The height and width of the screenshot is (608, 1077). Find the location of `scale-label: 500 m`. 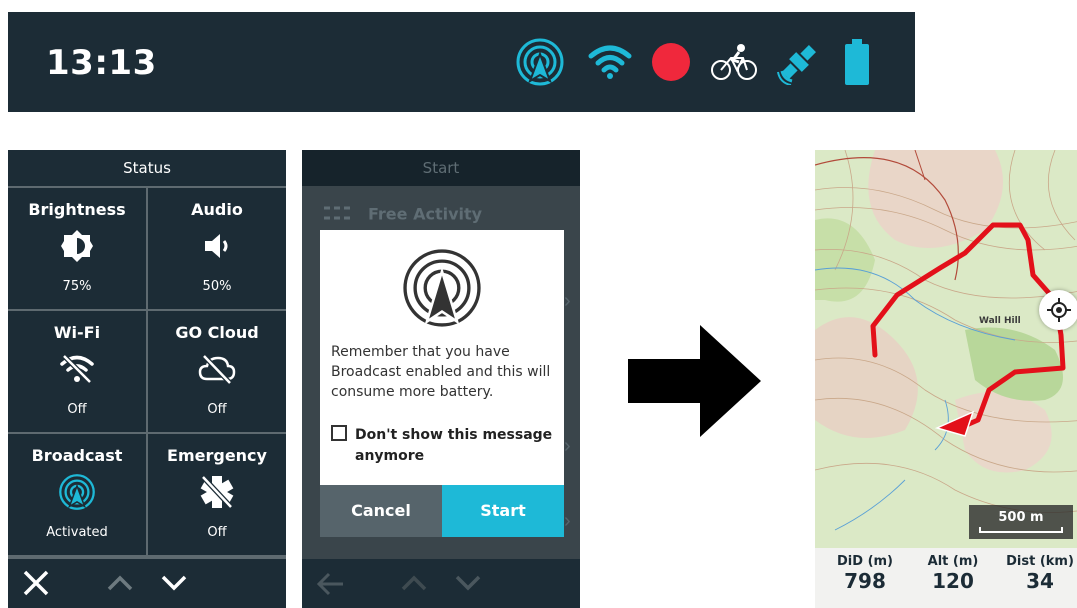

scale-label: 500 m is located at coordinates (1021, 517).